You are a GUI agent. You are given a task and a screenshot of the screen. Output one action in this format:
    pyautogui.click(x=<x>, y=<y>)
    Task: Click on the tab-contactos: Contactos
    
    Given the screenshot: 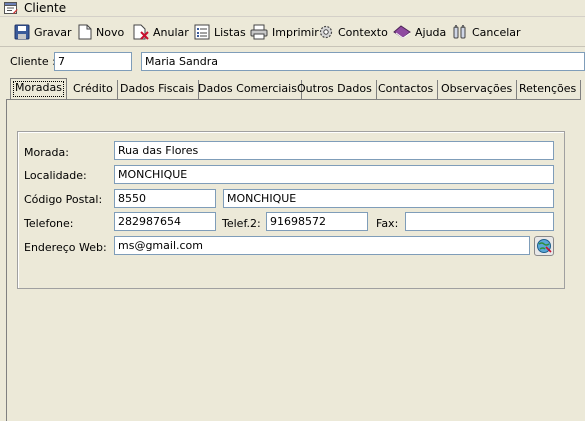 What is the action you would take?
    pyautogui.click(x=406, y=90)
    